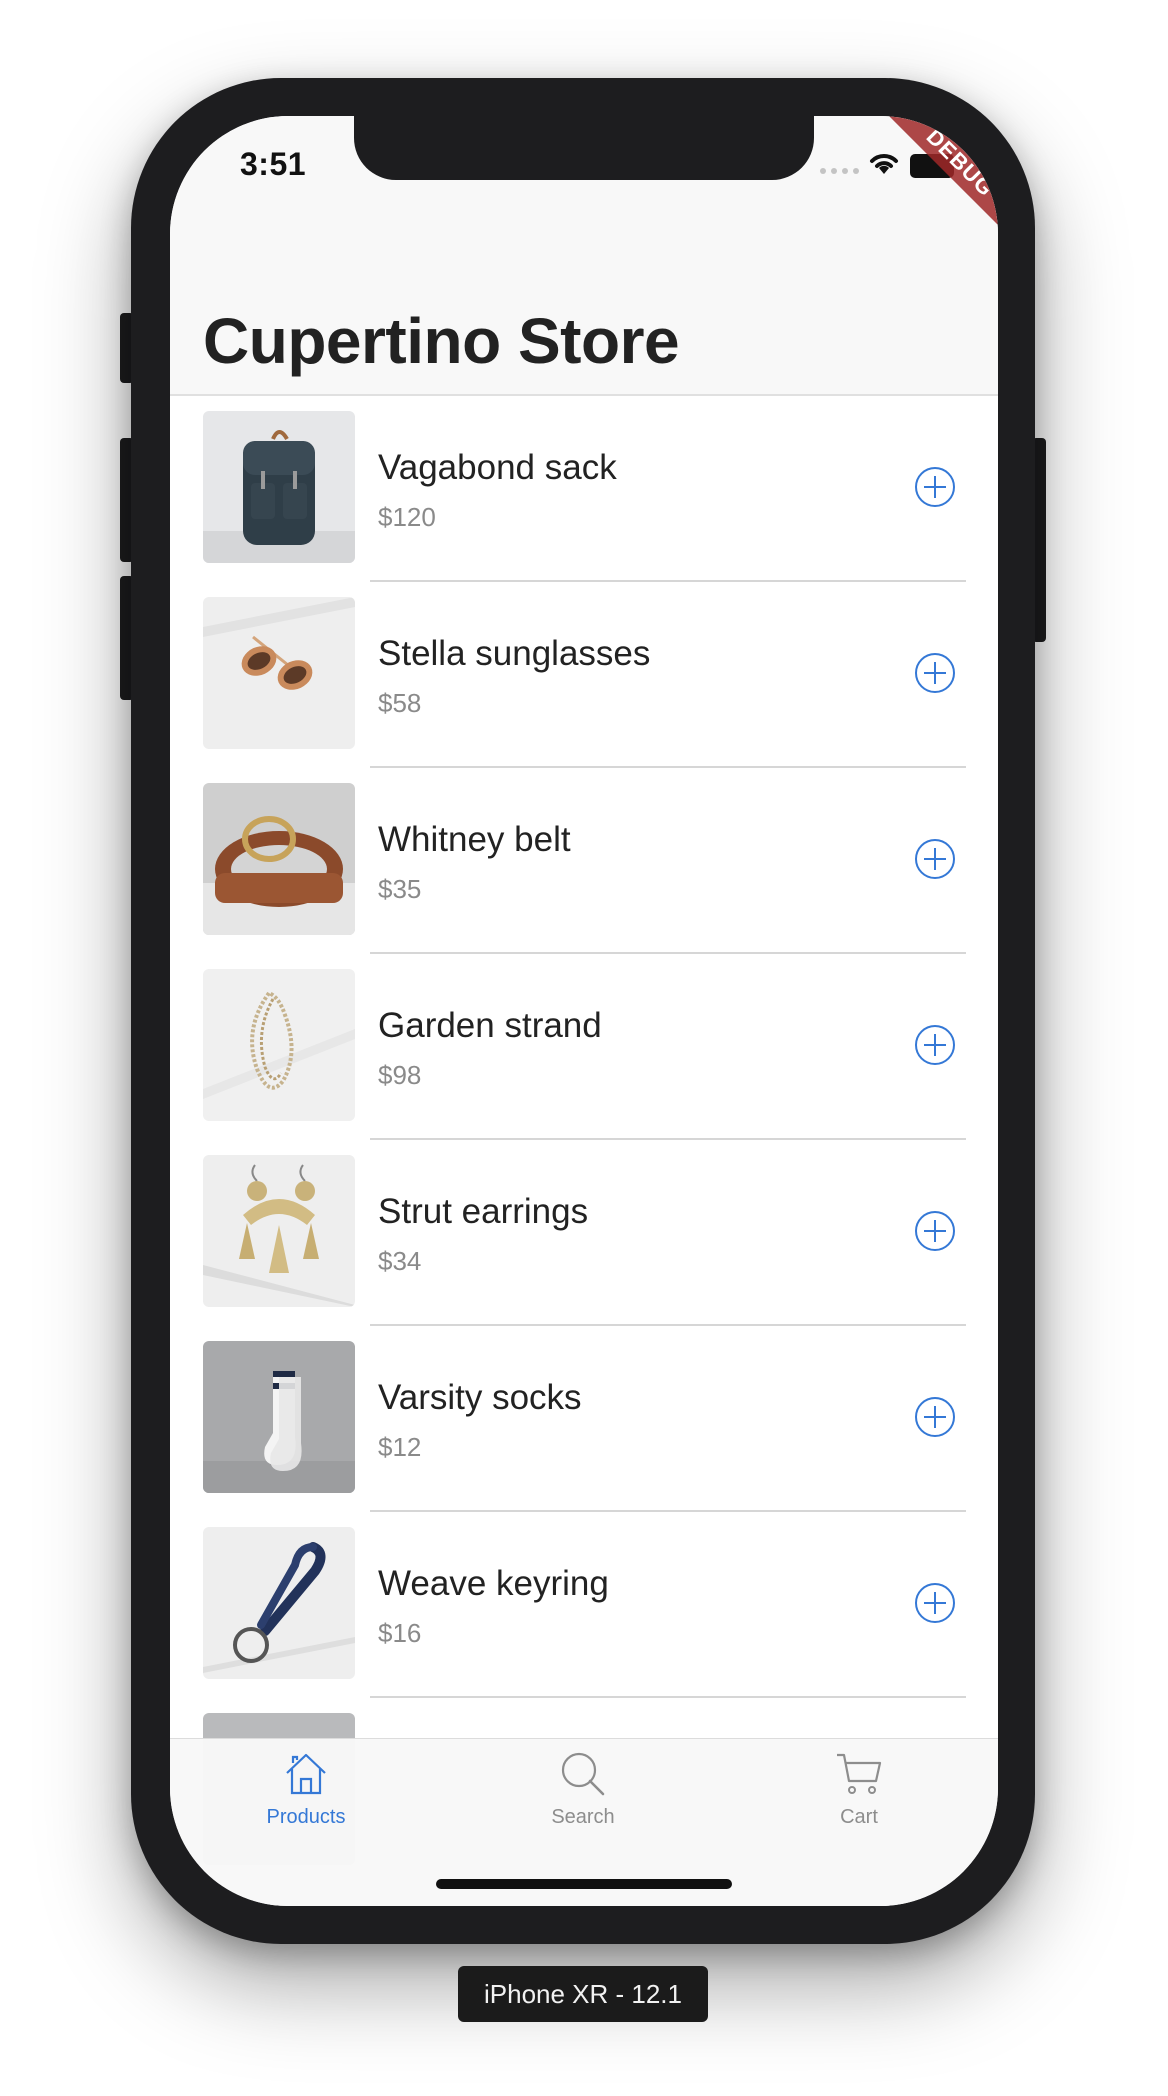 The height and width of the screenshot is (2096, 1168). Describe the element at coordinates (859, 1773) in the screenshot. I see `cart-icon` at that location.